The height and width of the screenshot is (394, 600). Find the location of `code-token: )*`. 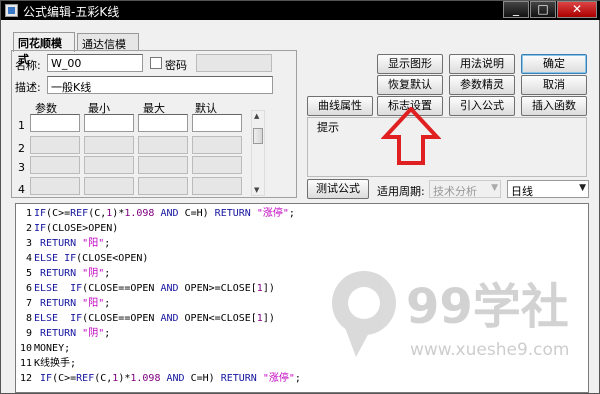

code-token: )* is located at coordinates (118, 213).